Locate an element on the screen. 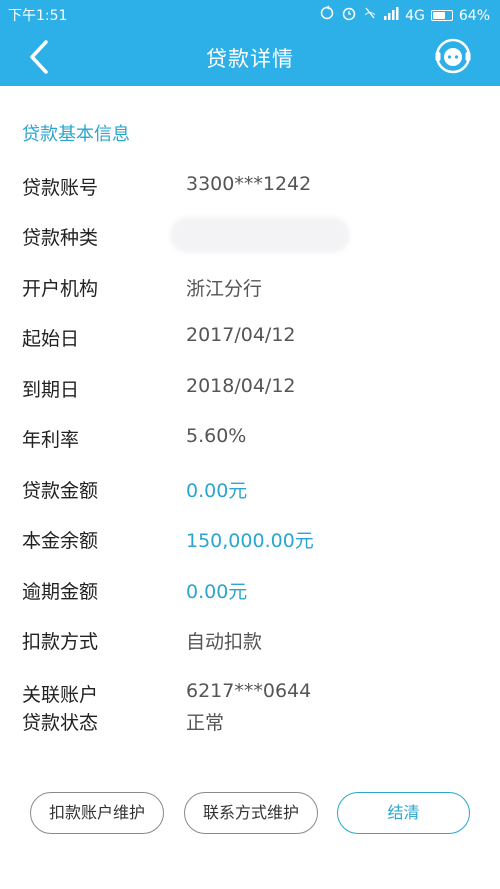 Image resolution: width=500 pixels, height=889 pixels. row-end-date: 到期日 2018/04/12 is located at coordinates (250, 390).